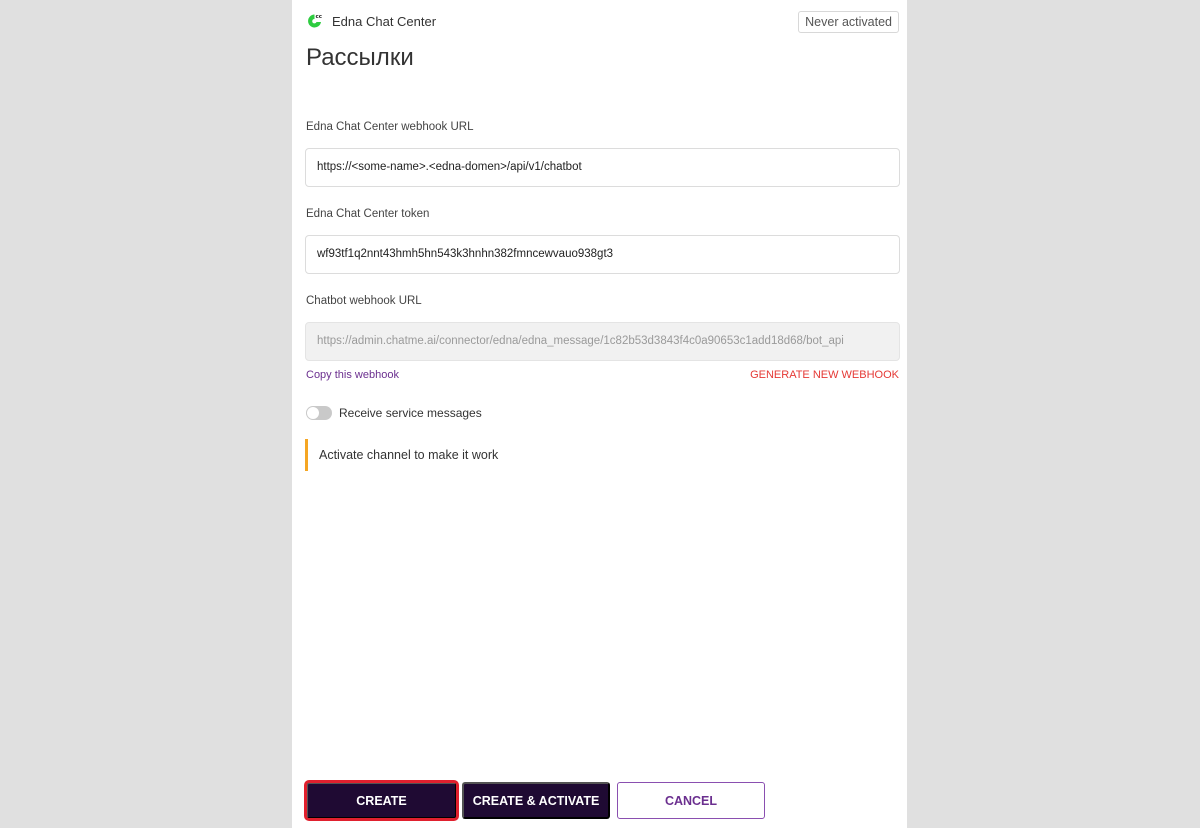 The height and width of the screenshot is (828, 1200). Describe the element at coordinates (313, 413) in the screenshot. I see `toggle-knob` at that location.